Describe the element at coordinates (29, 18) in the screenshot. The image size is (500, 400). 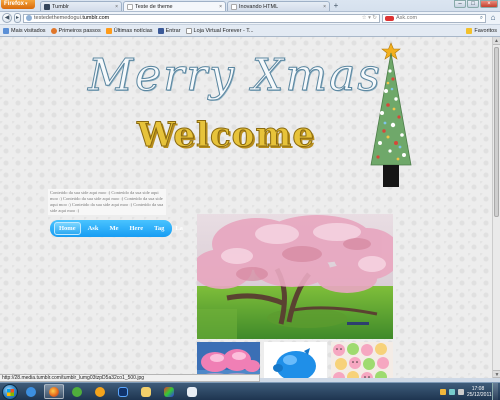
I see `globe-icon` at that location.